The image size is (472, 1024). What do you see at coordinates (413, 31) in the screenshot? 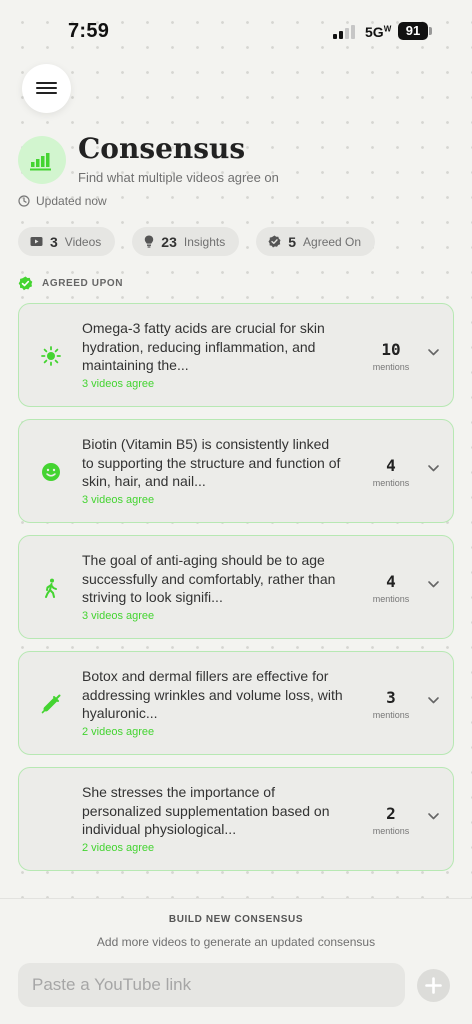
I see `battery-icon: 91` at bounding box center [413, 31].